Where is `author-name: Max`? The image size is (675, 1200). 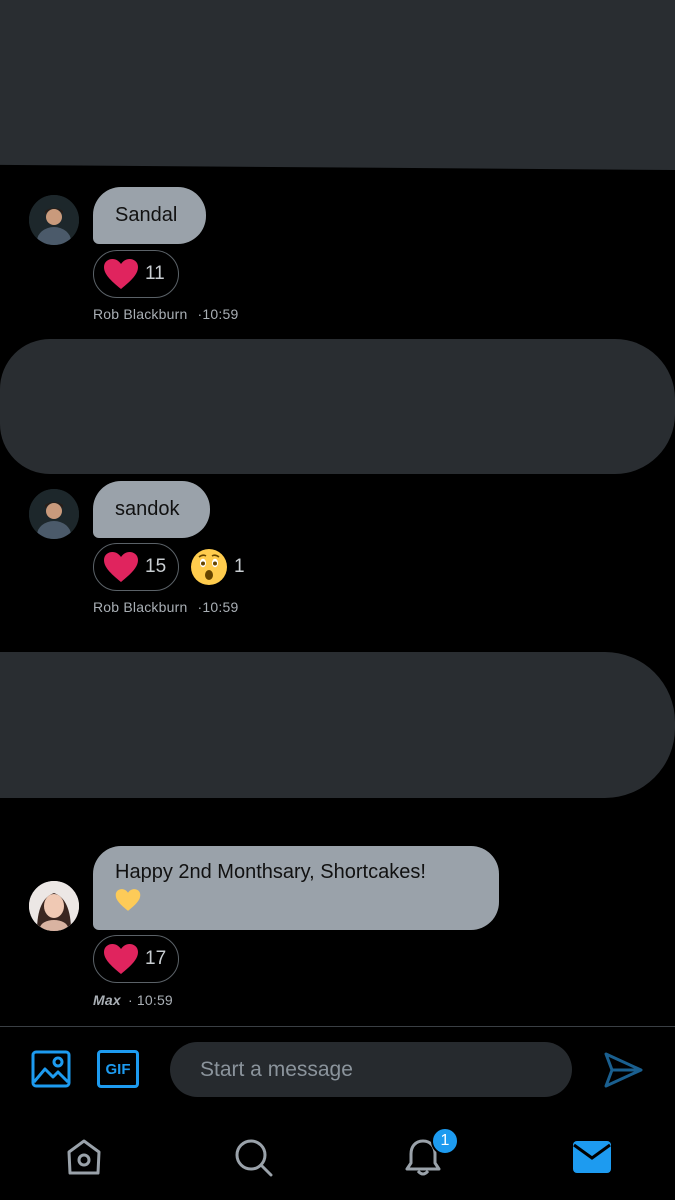
author-name: Max is located at coordinates (107, 1000).